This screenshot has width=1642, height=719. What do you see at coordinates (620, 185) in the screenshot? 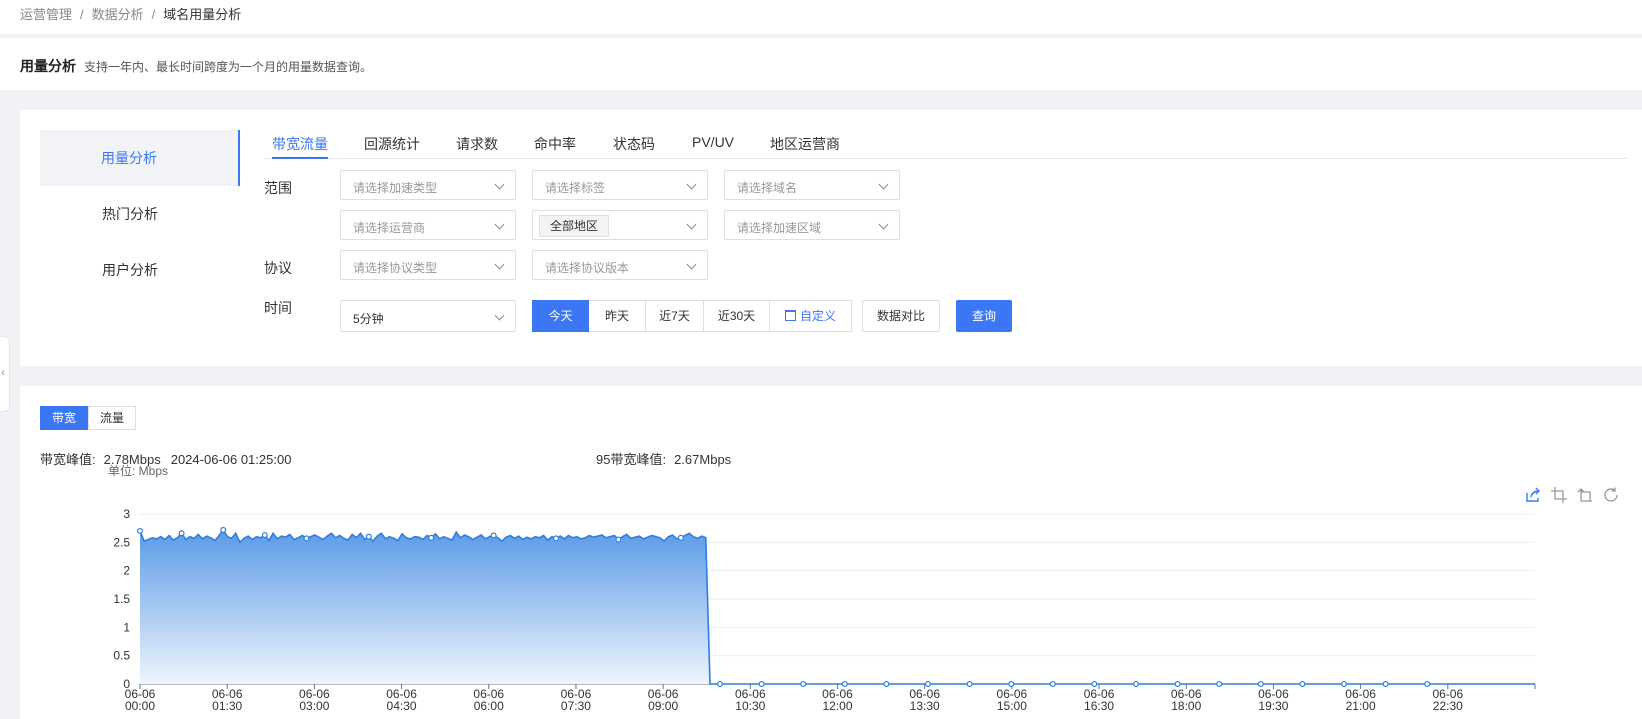
I see `tag-select: 请选择标签` at bounding box center [620, 185].